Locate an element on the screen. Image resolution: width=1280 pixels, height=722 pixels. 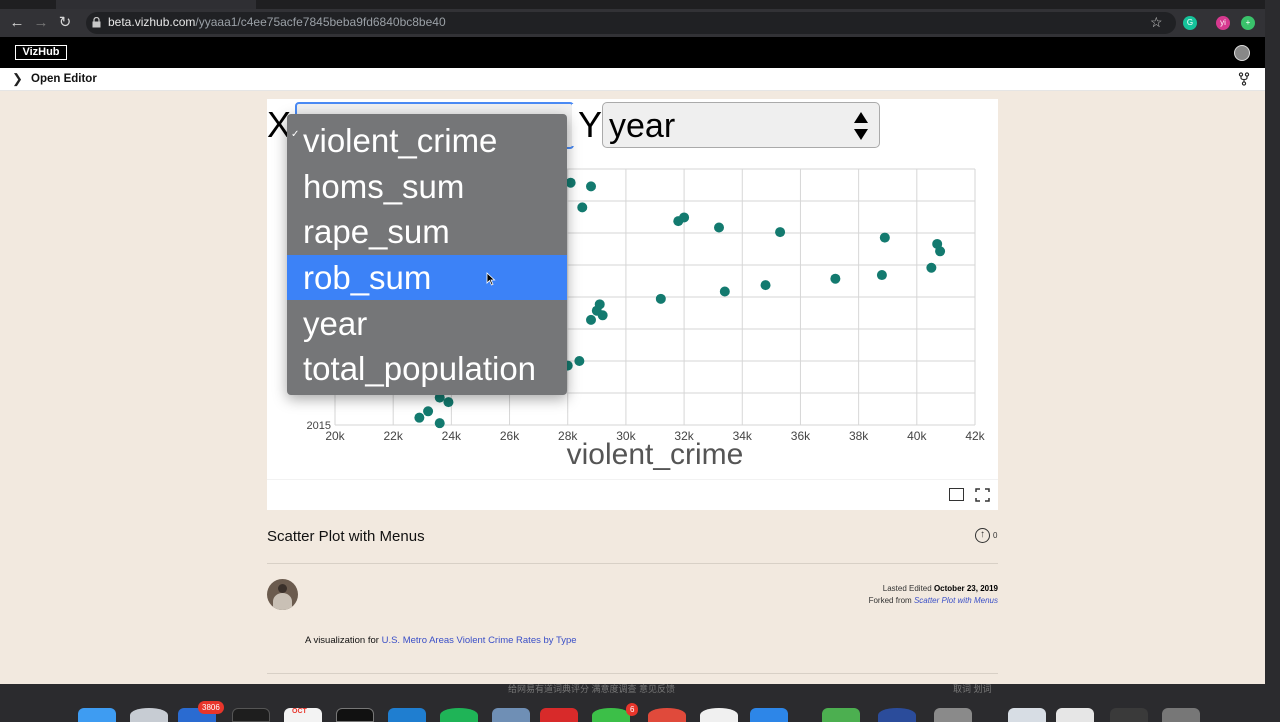
upvote-icon: ↑ is located at coordinates (982, 535).